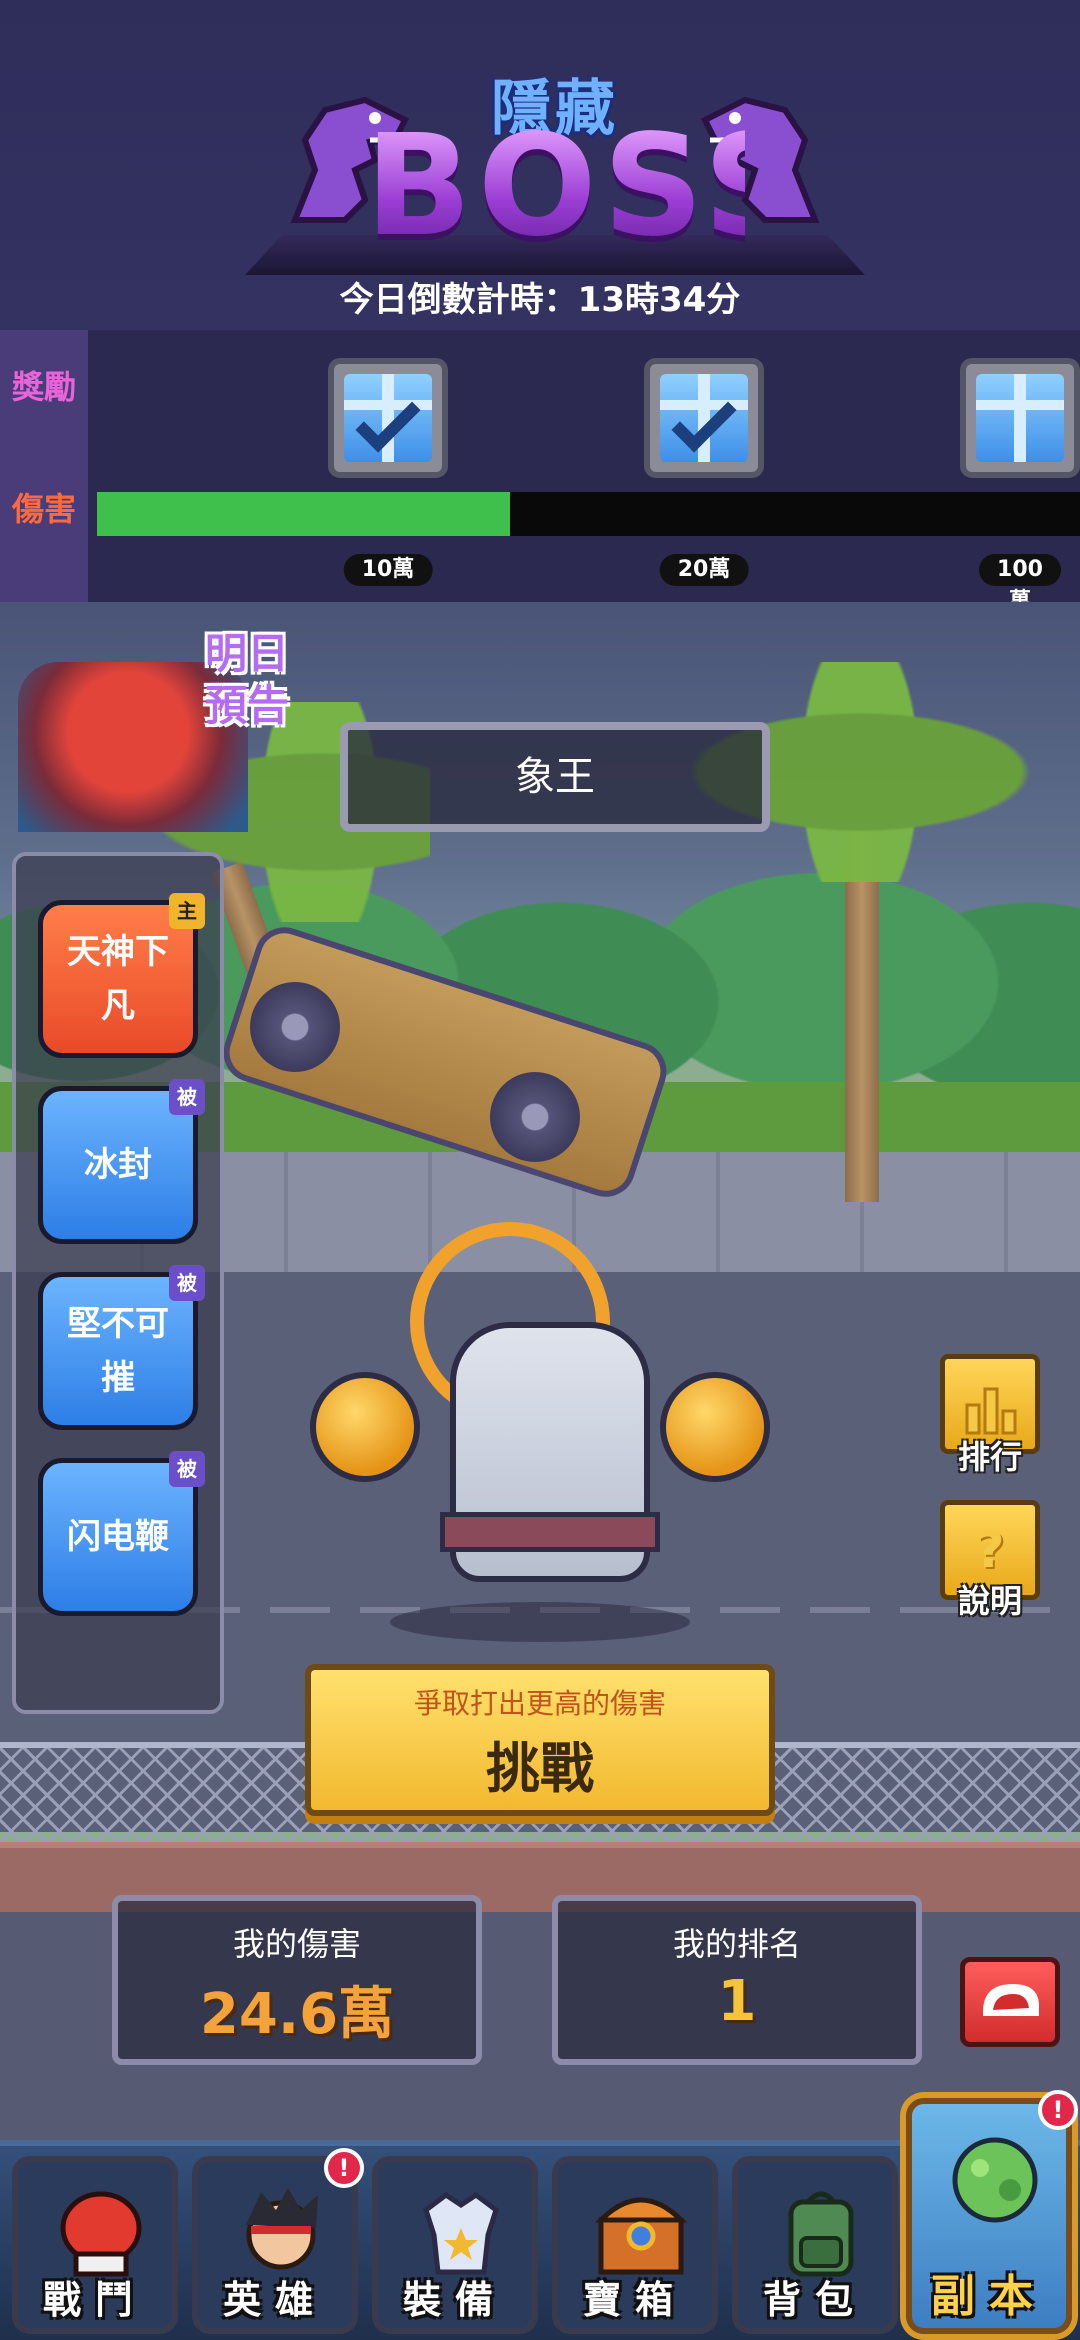 Image resolution: width=1080 pixels, height=2340 pixels. What do you see at coordinates (297, 2014) in the screenshot?
I see `my-damage-value: 24.6萬` at bounding box center [297, 2014].